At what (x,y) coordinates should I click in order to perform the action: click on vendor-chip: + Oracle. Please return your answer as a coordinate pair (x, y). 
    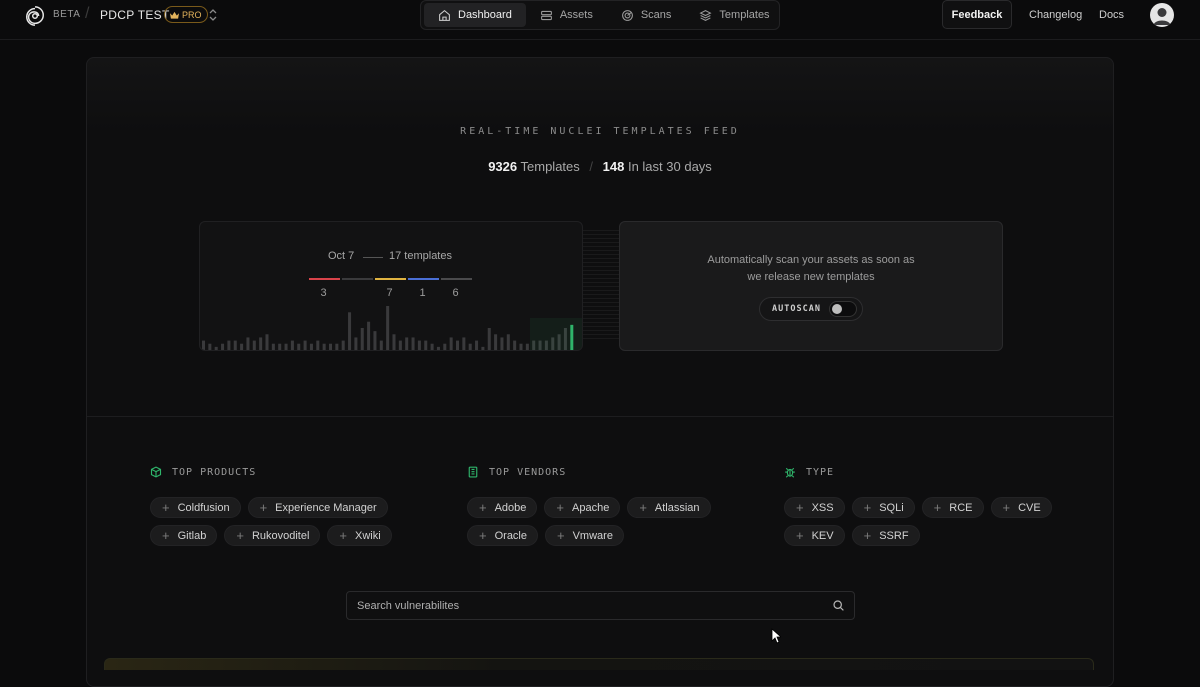
    Looking at the image, I should click on (502, 535).